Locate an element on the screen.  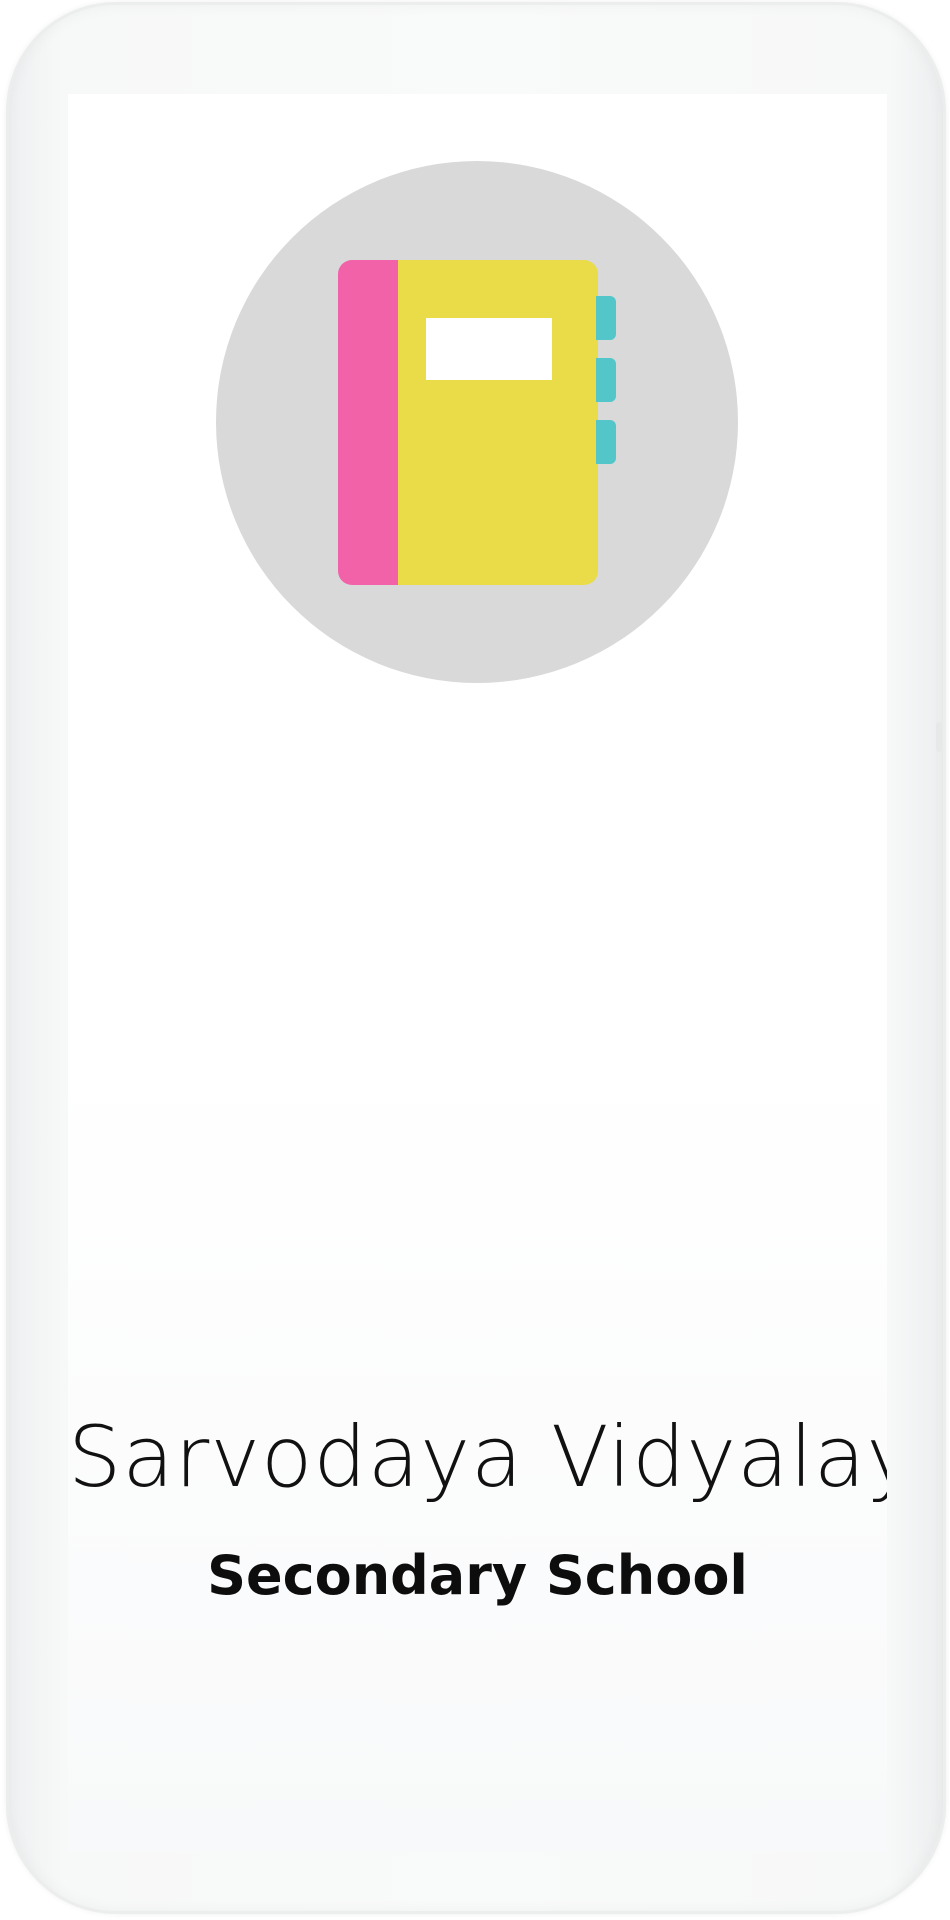
notebook-icon is located at coordinates (488, 425).